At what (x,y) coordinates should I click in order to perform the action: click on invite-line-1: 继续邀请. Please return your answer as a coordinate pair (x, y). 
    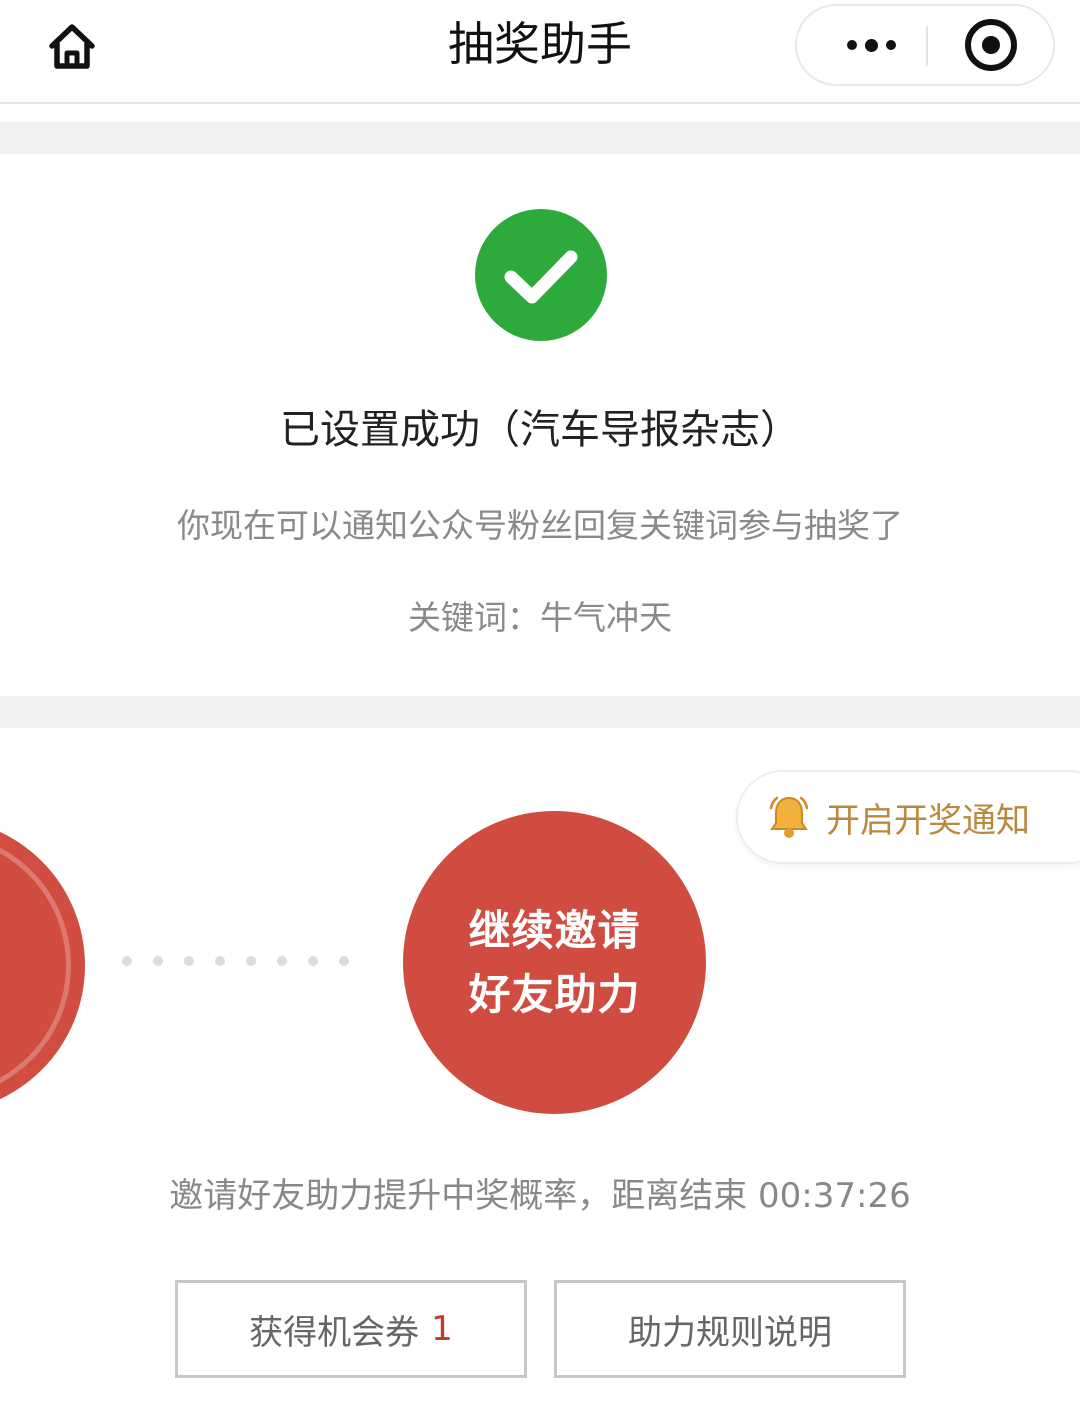
    Looking at the image, I should click on (554, 930).